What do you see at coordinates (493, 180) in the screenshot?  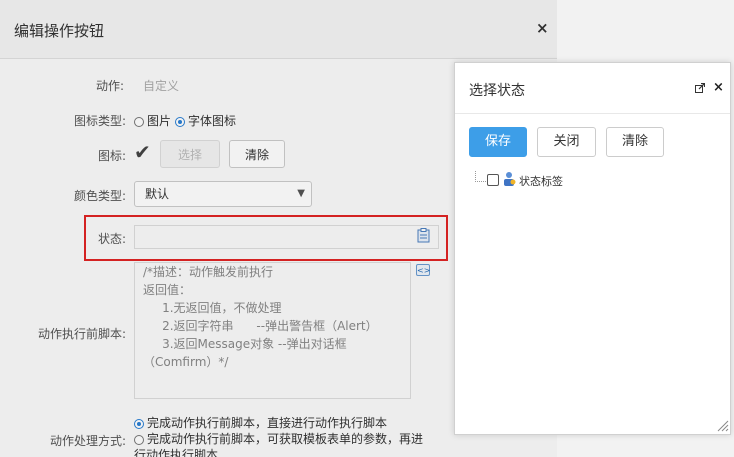 I see `tree-node-checkbox` at bounding box center [493, 180].